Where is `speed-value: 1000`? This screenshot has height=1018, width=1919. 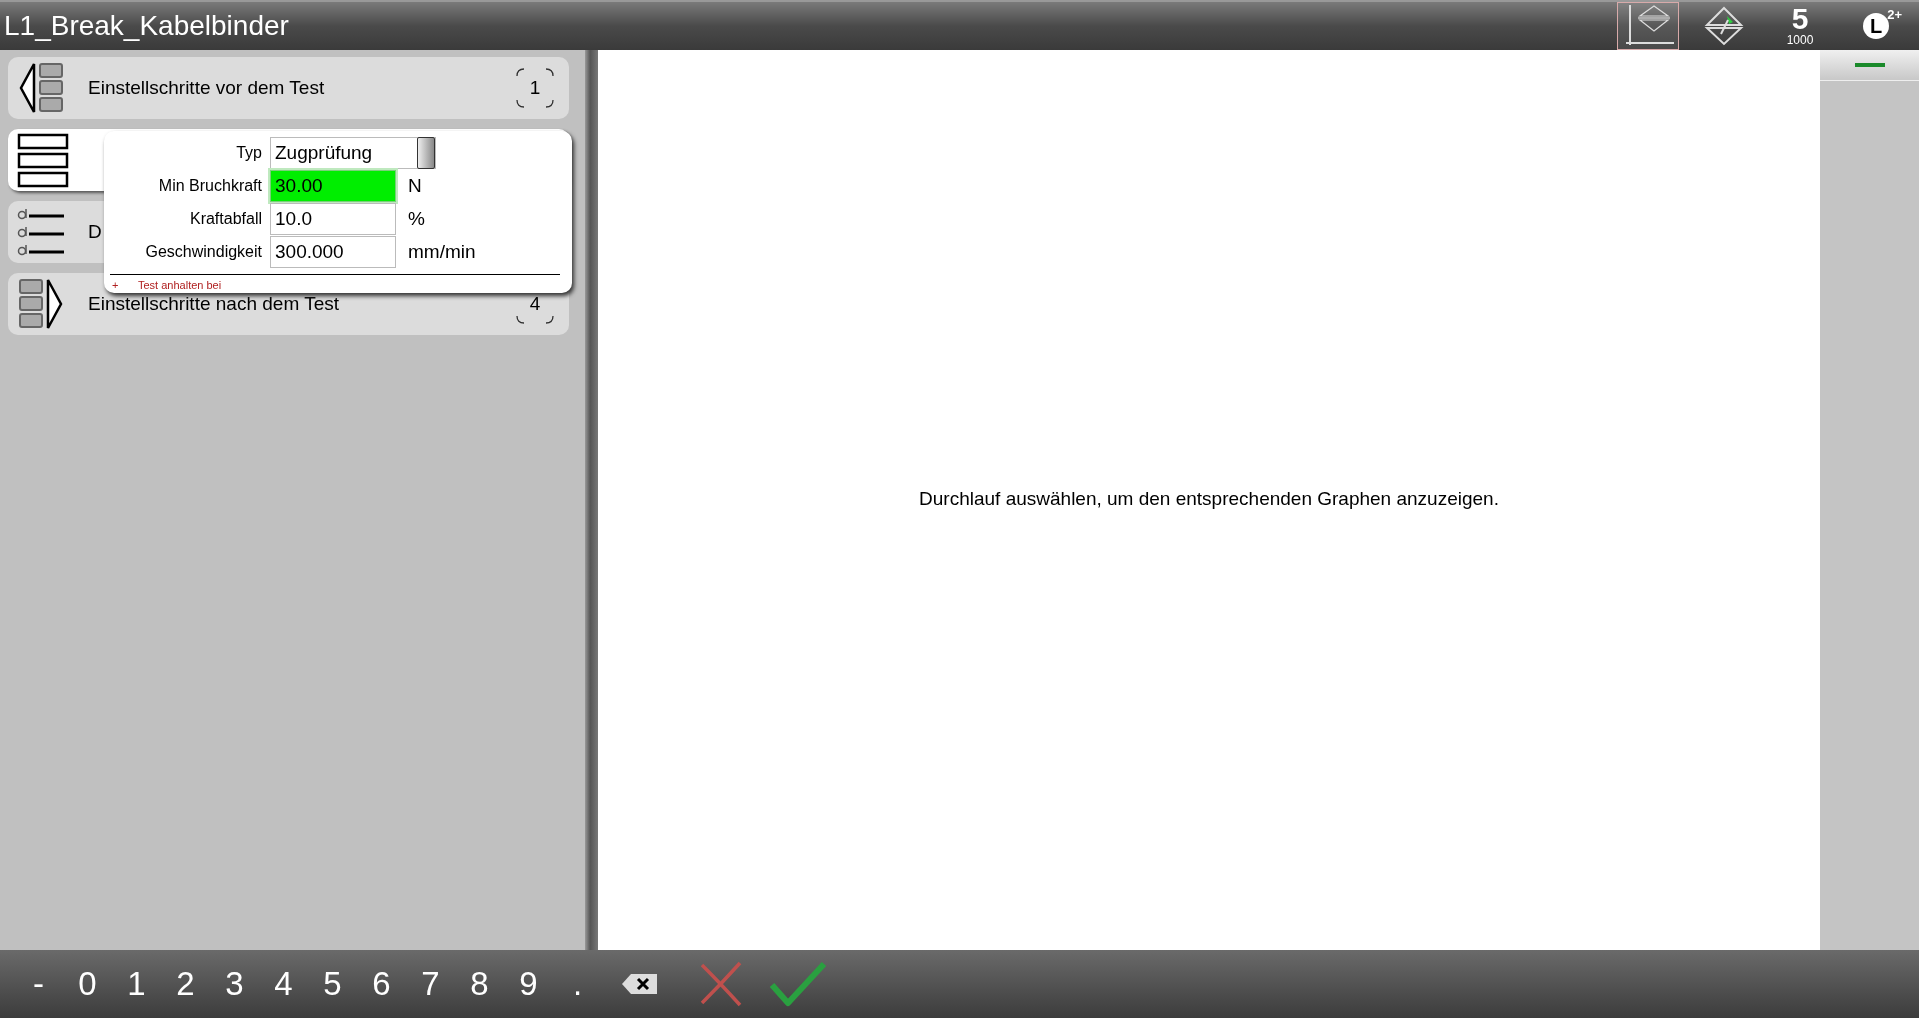
speed-value: 1000 is located at coordinates (1800, 40).